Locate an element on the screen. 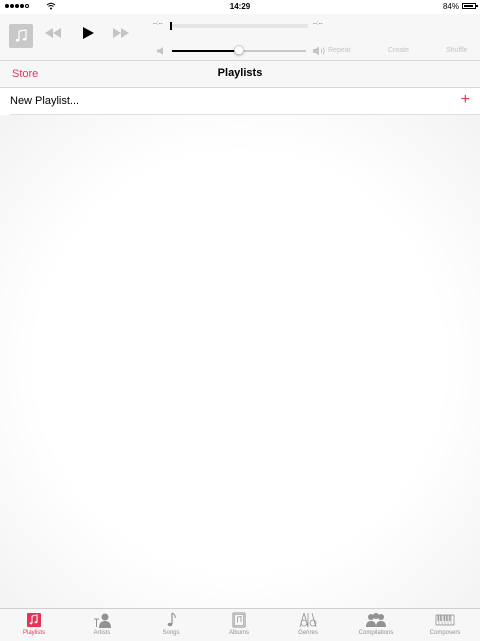 The height and width of the screenshot is (641, 480). create-button: Create is located at coordinates (398, 50).